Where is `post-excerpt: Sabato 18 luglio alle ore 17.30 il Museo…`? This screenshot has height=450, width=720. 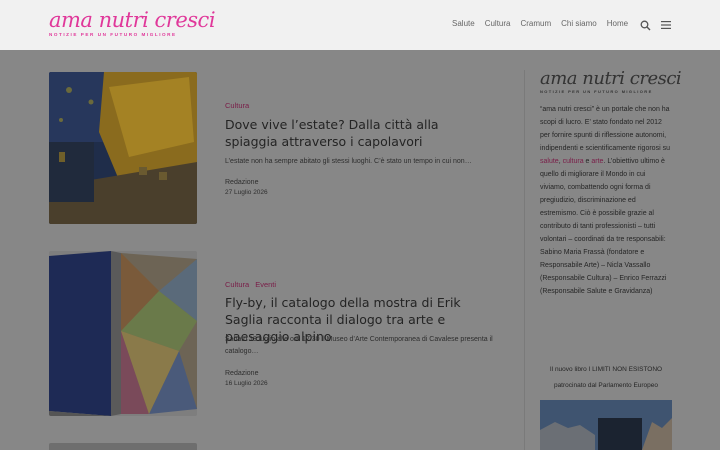
post-excerpt: Sabato 18 luglio alle ore 17.30 il Museo… is located at coordinates (359, 345).